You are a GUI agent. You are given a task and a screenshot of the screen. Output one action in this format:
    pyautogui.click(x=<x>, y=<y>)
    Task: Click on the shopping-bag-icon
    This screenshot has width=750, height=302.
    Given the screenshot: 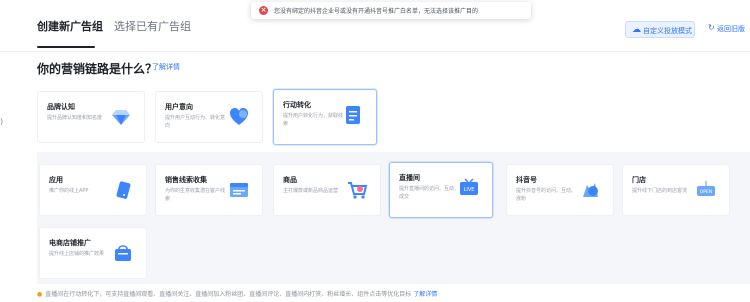 What is the action you would take?
    pyautogui.click(x=123, y=253)
    